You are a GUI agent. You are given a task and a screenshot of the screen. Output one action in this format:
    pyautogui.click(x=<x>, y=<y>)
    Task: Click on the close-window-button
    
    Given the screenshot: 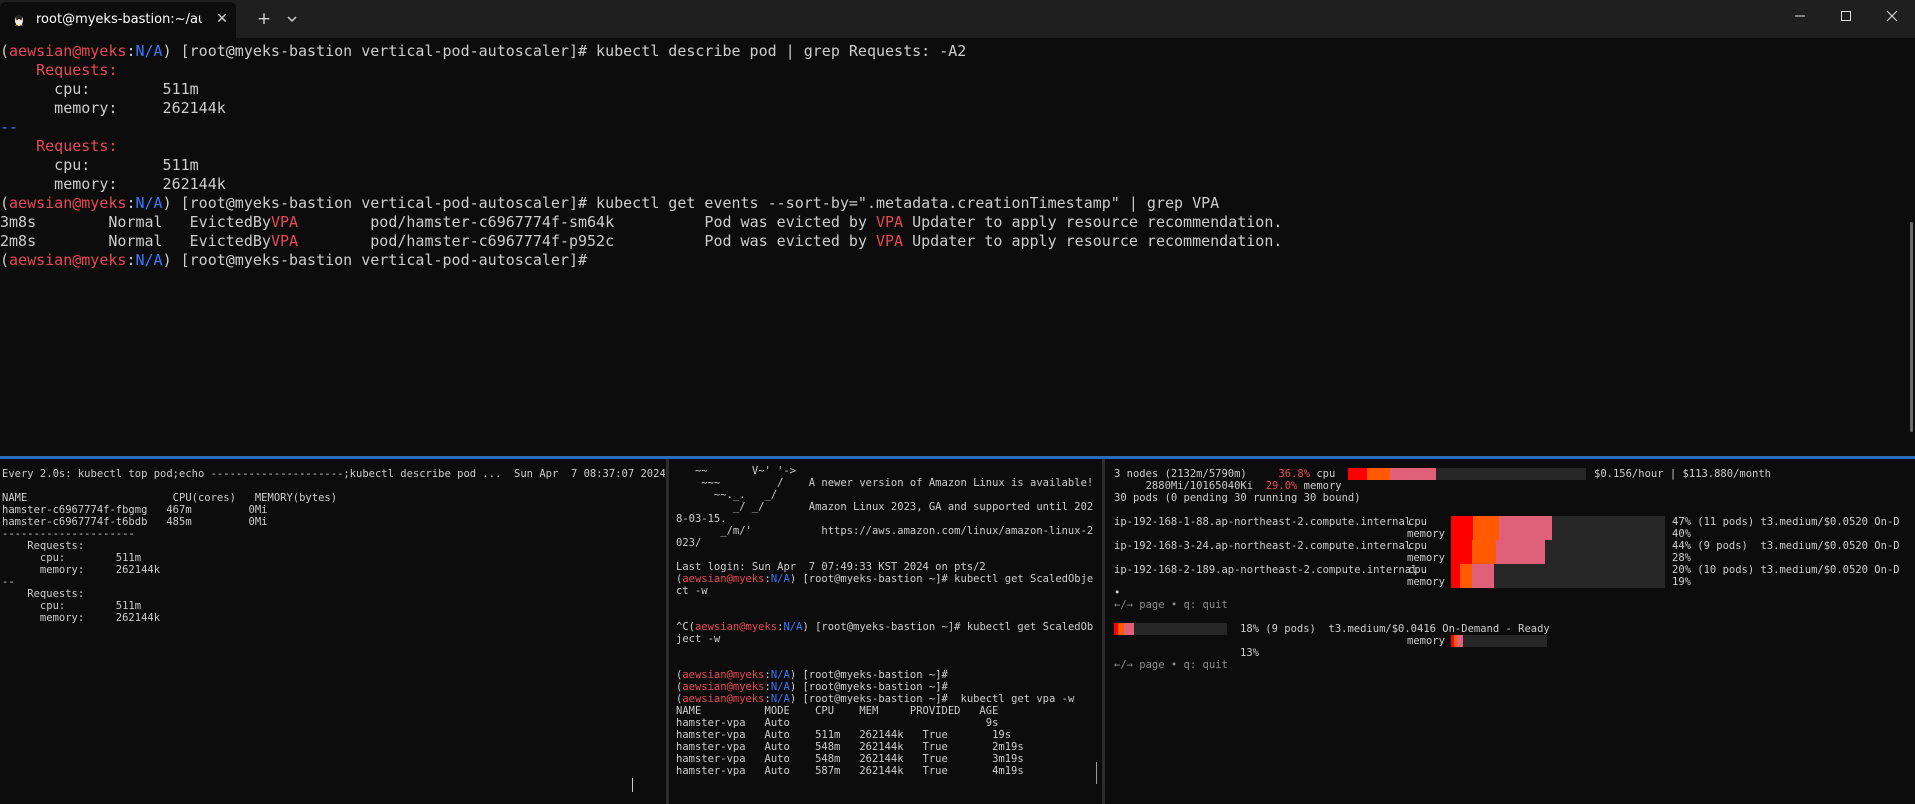 What is the action you would take?
    pyautogui.click(x=1892, y=16)
    